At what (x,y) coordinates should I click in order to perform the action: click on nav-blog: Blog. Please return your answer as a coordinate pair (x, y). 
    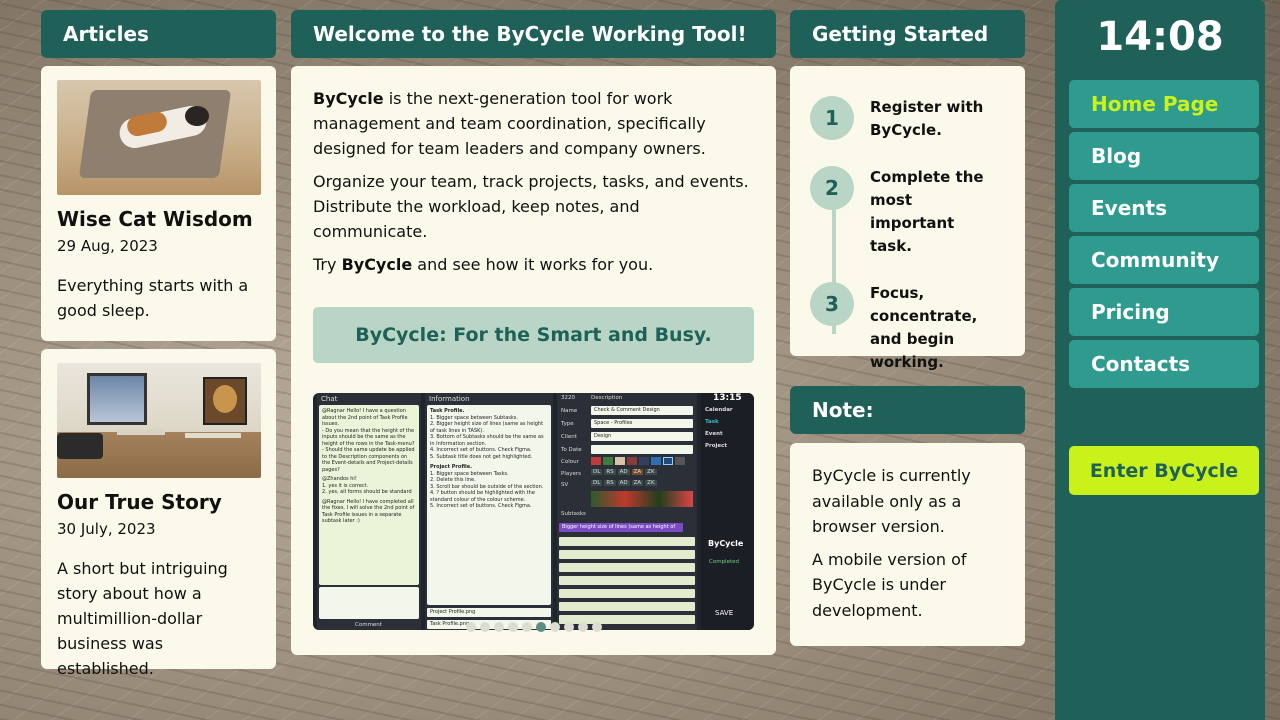
    Looking at the image, I should click on (1164, 156).